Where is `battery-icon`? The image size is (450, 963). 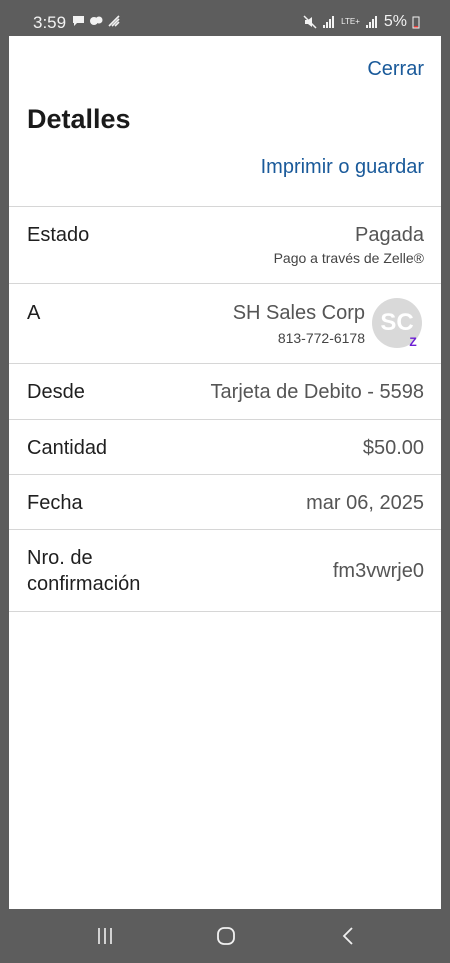 battery-icon is located at coordinates (416, 22).